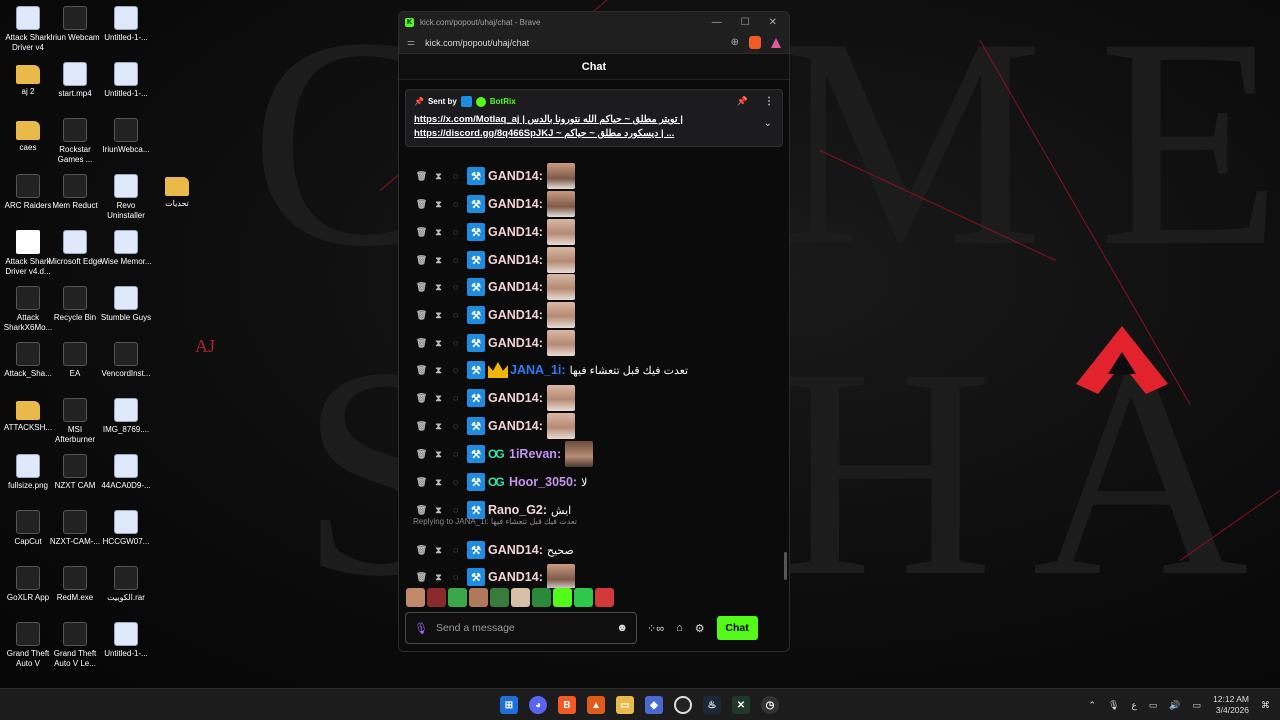  What do you see at coordinates (594, 43) in the screenshot?
I see `address-bar: ⚌ kick.com/popout/uhaj/chat ⊕` at bounding box center [594, 43].